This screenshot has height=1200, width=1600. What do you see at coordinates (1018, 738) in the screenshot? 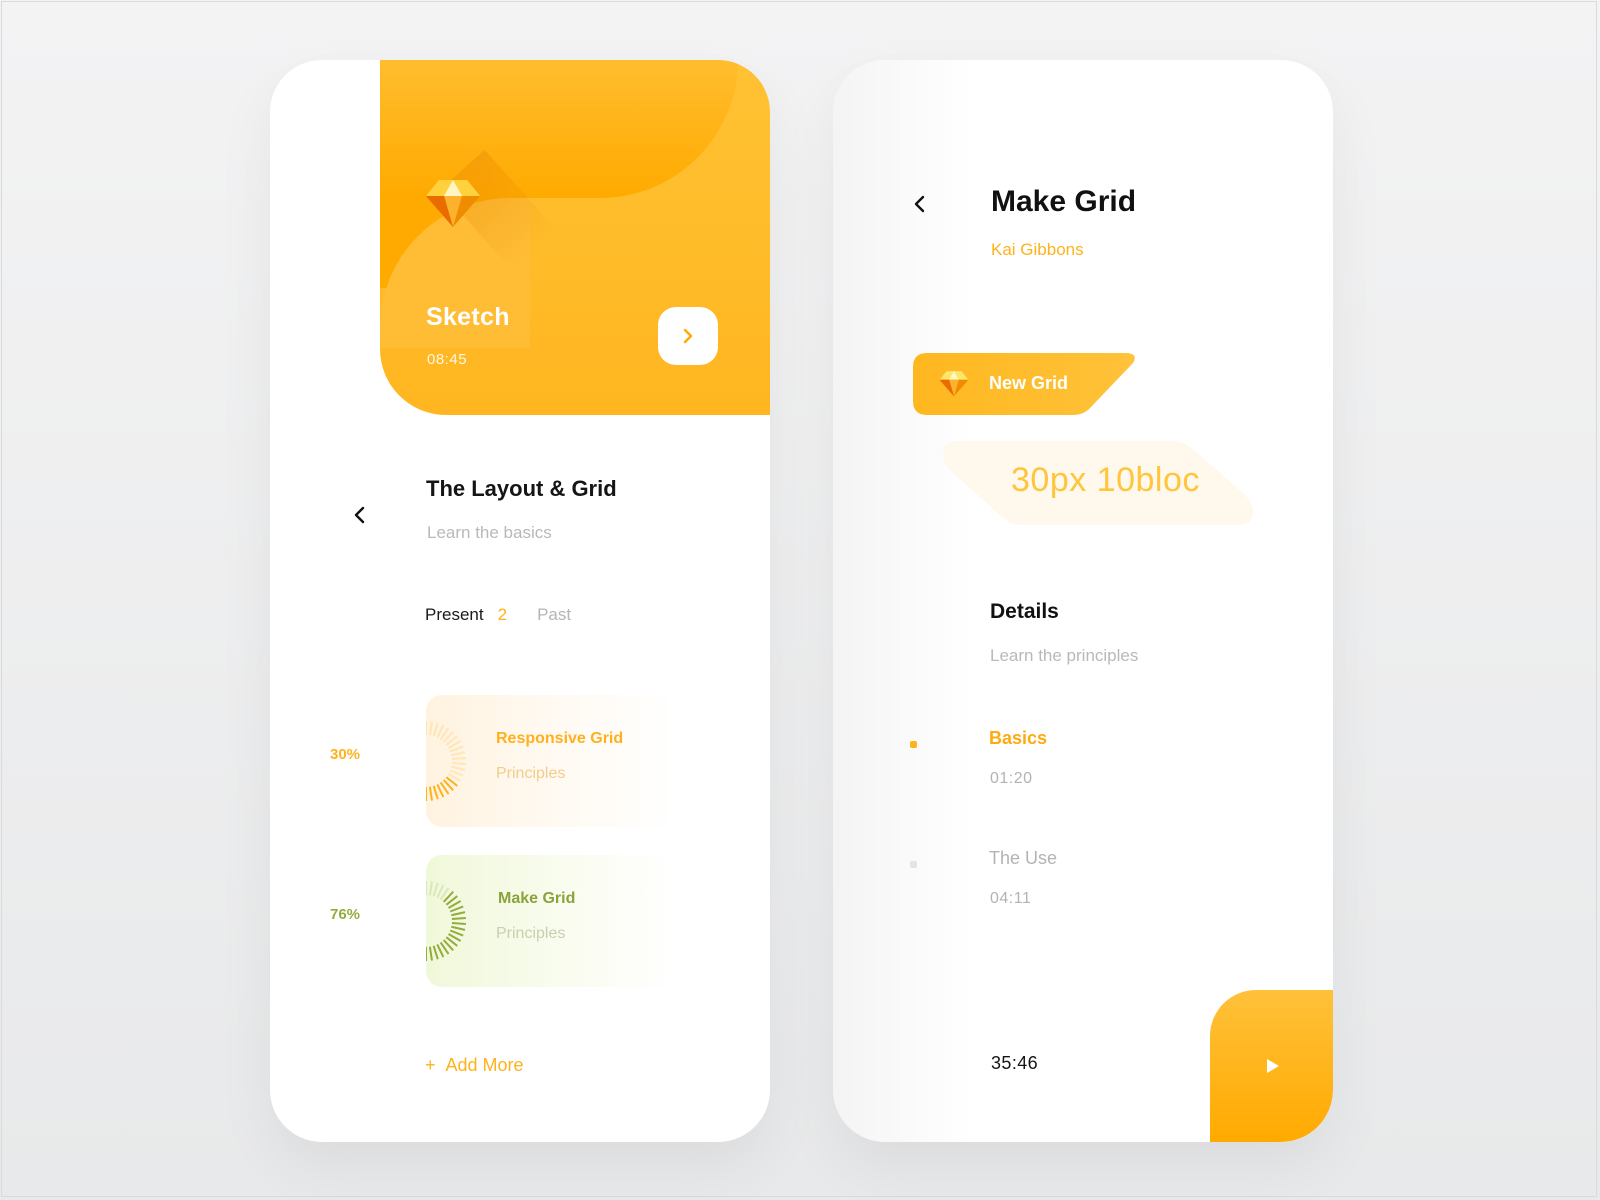
I see `lesson-item-basics: Basics` at bounding box center [1018, 738].